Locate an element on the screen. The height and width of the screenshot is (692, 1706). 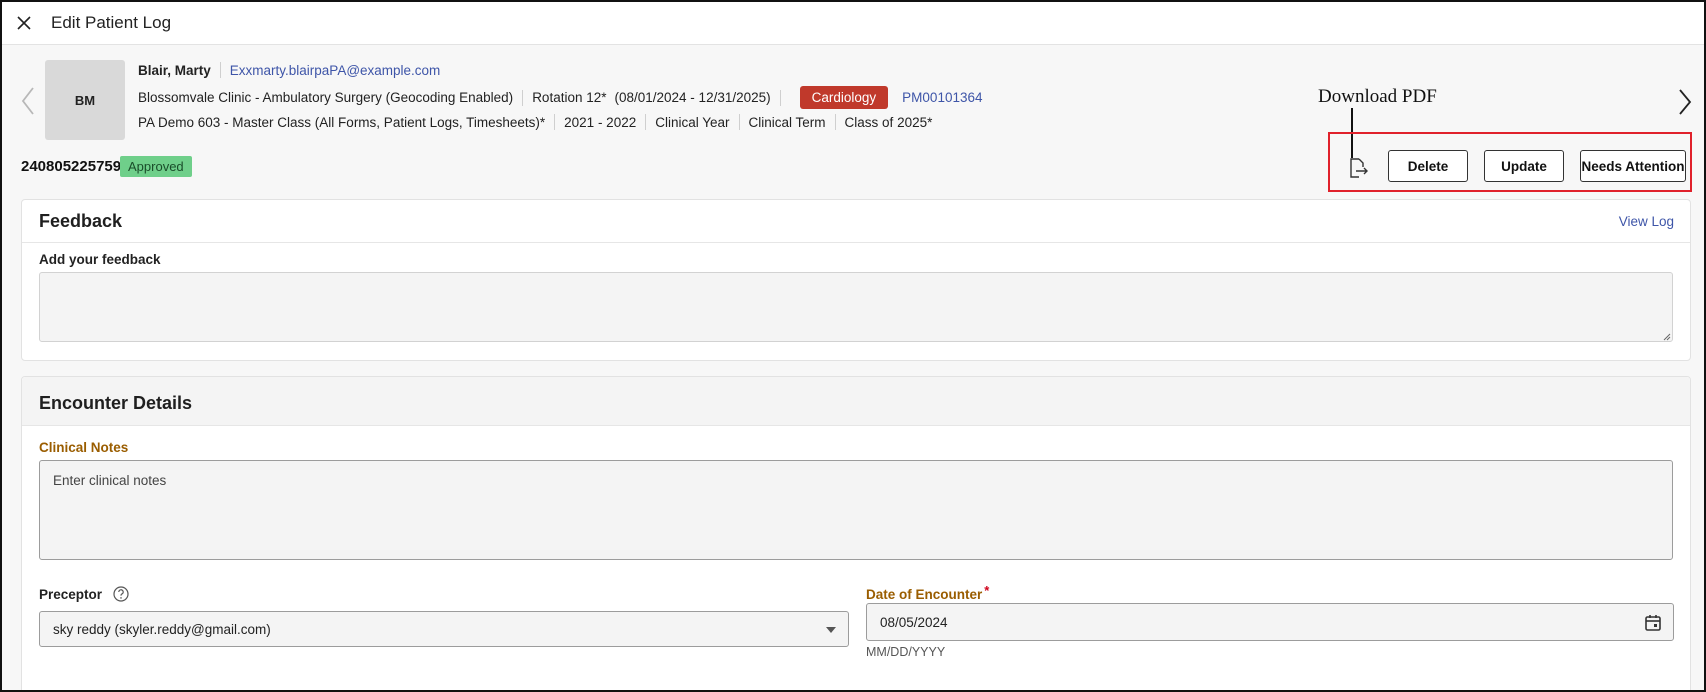
dialog-header: Edit Patient Log is located at coordinates (853, 23).